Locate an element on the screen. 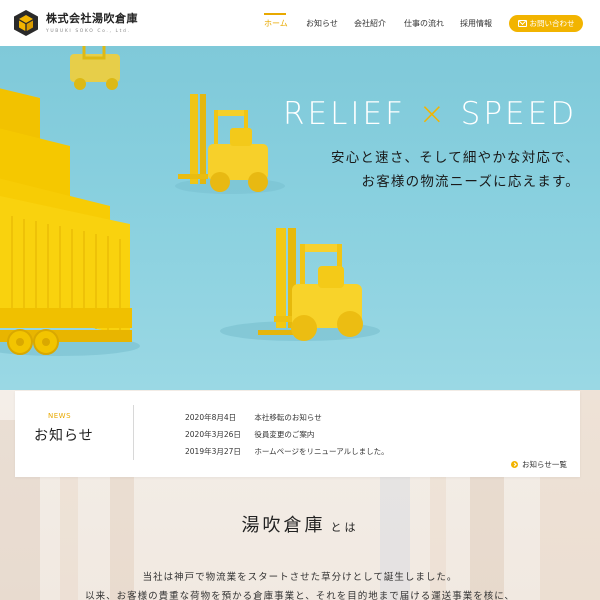  hero-title: RELIEF × SPEED is located at coordinates (430, 114).